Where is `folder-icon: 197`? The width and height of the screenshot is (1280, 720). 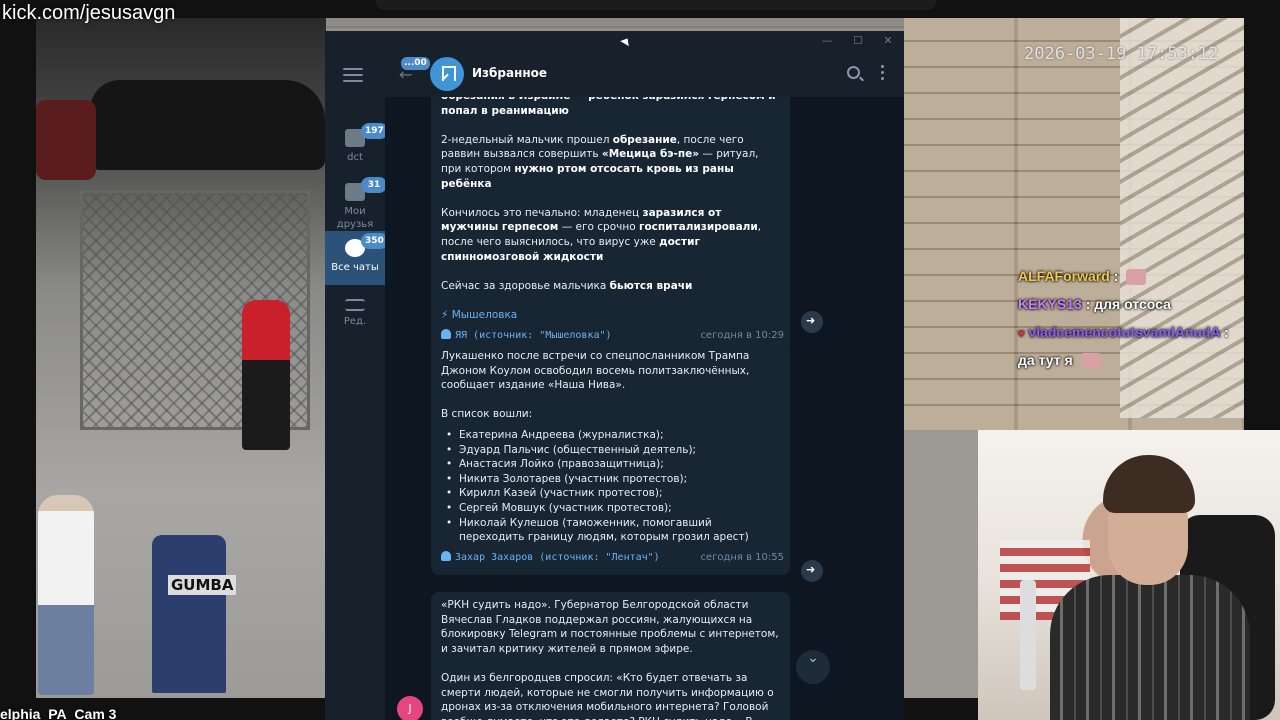
folder-icon: 197 is located at coordinates (366, 135).